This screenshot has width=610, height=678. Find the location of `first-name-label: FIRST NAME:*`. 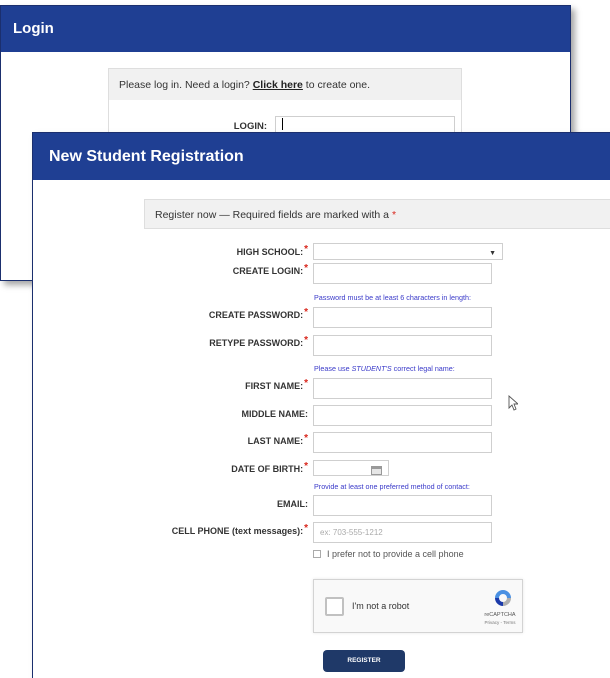

first-name-label: FIRST NAME:* is located at coordinates (208, 385).